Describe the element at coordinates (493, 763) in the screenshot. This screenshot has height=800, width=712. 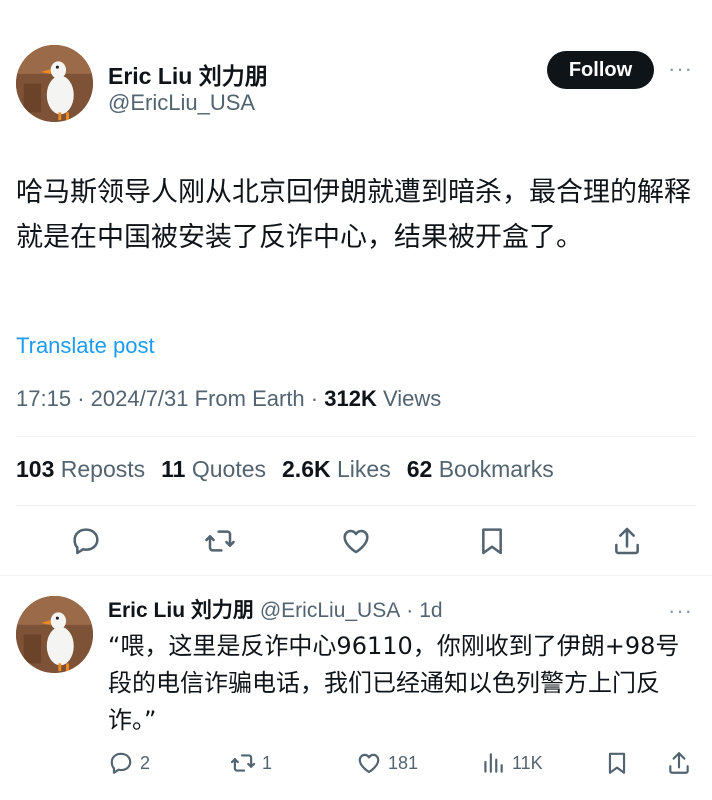
I see `views-icon` at that location.